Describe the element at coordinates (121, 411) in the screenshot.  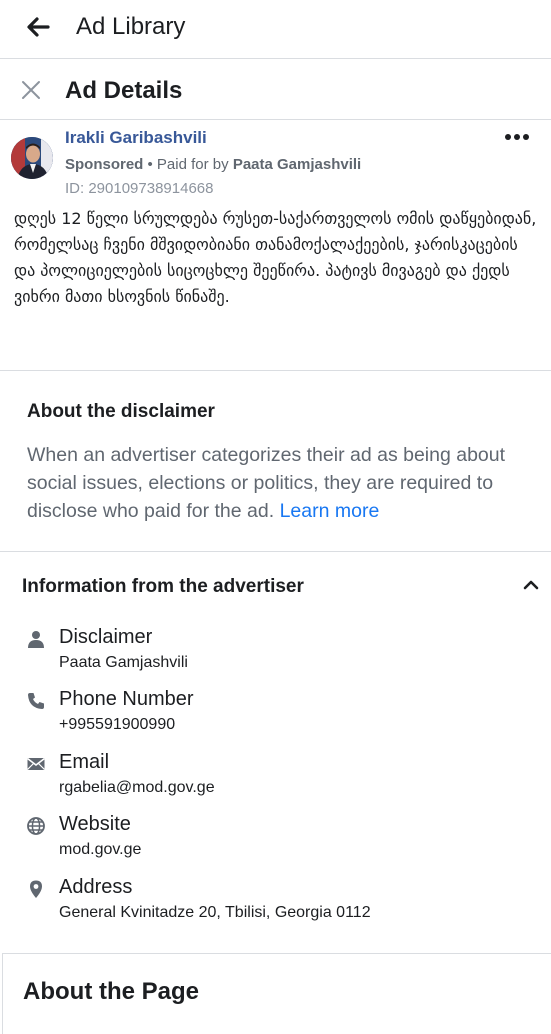
I see `about-disclaimer-title: About the disclaimer` at that location.